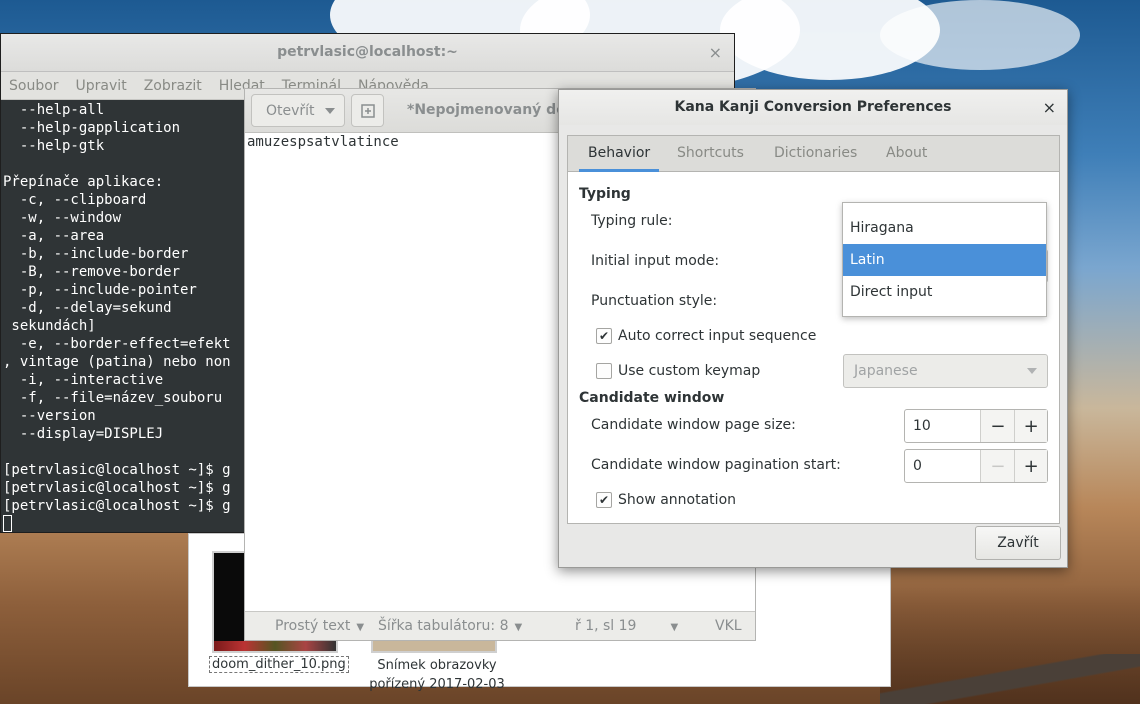  I want to click on dialog-title: Kana Kanji Conversion Preferences, so click(813, 107).